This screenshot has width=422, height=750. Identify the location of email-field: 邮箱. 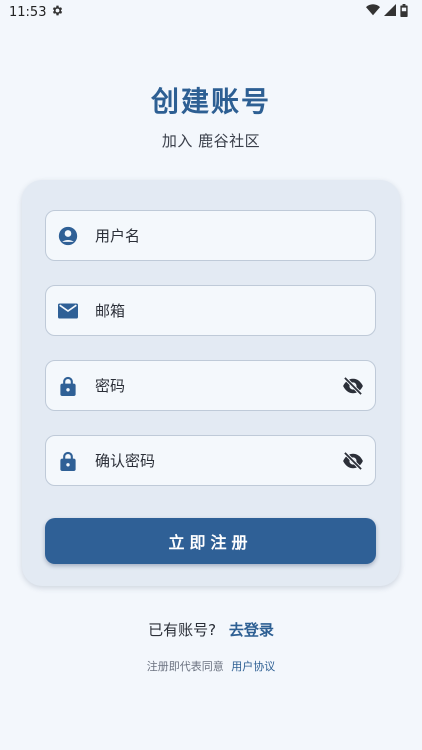
(210, 310).